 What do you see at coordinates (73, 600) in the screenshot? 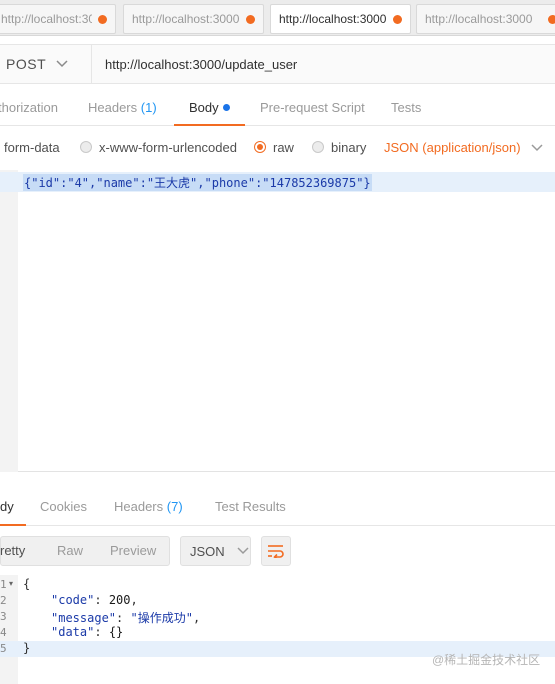
I see `json-key: "code"` at bounding box center [73, 600].